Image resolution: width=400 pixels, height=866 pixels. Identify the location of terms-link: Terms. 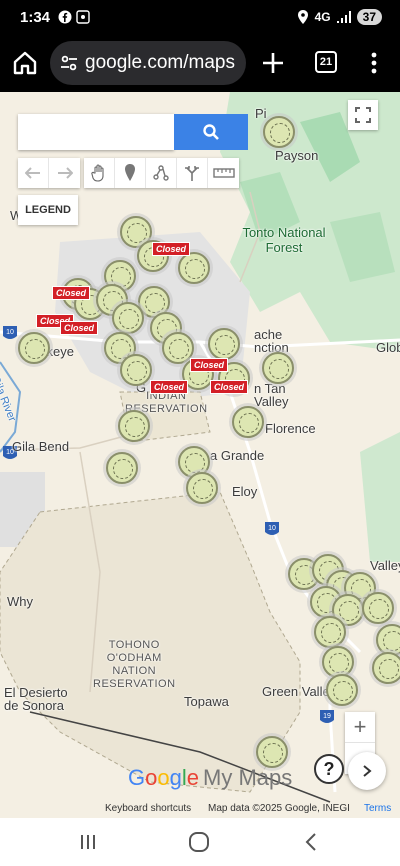
(377, 808).